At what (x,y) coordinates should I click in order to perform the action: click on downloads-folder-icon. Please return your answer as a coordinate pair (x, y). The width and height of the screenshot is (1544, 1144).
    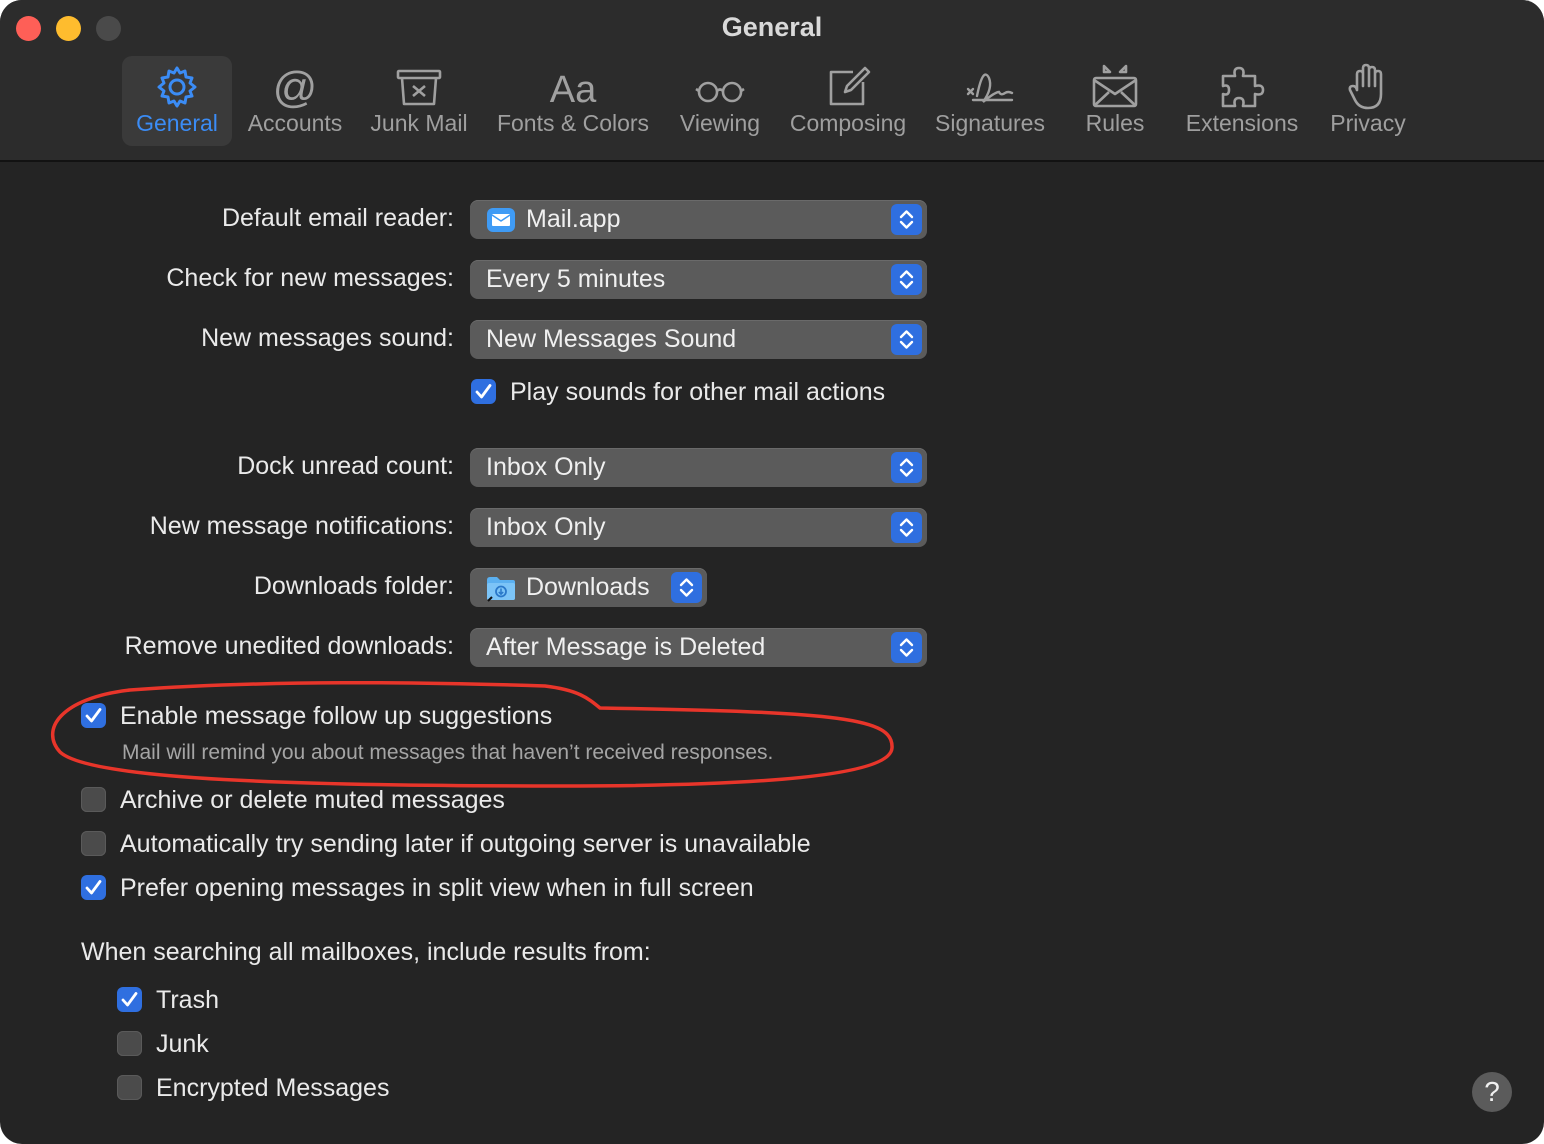
    Looking at the image, I should click on (501, 589).